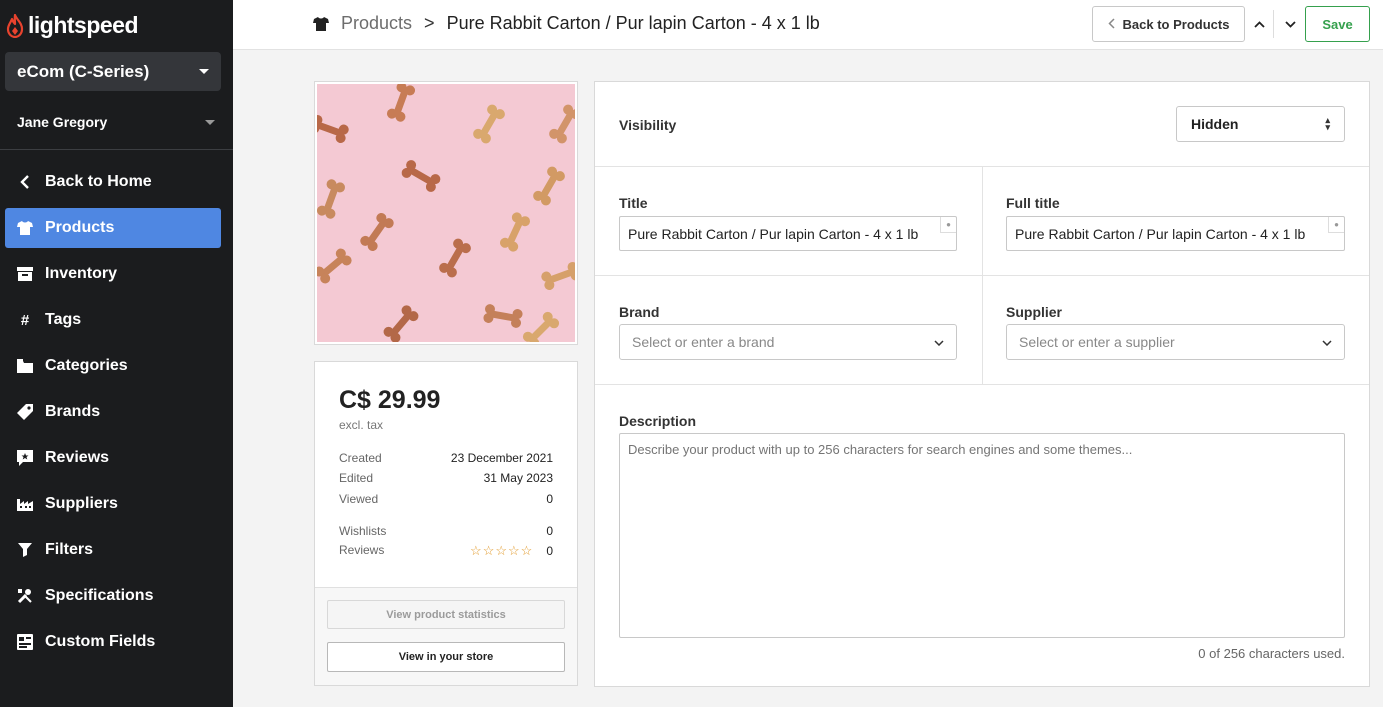  Describe the element at coordinates (1327, 123) in the screenshot. I see `updown-arrows-icon: ▴ ▾` at that location.